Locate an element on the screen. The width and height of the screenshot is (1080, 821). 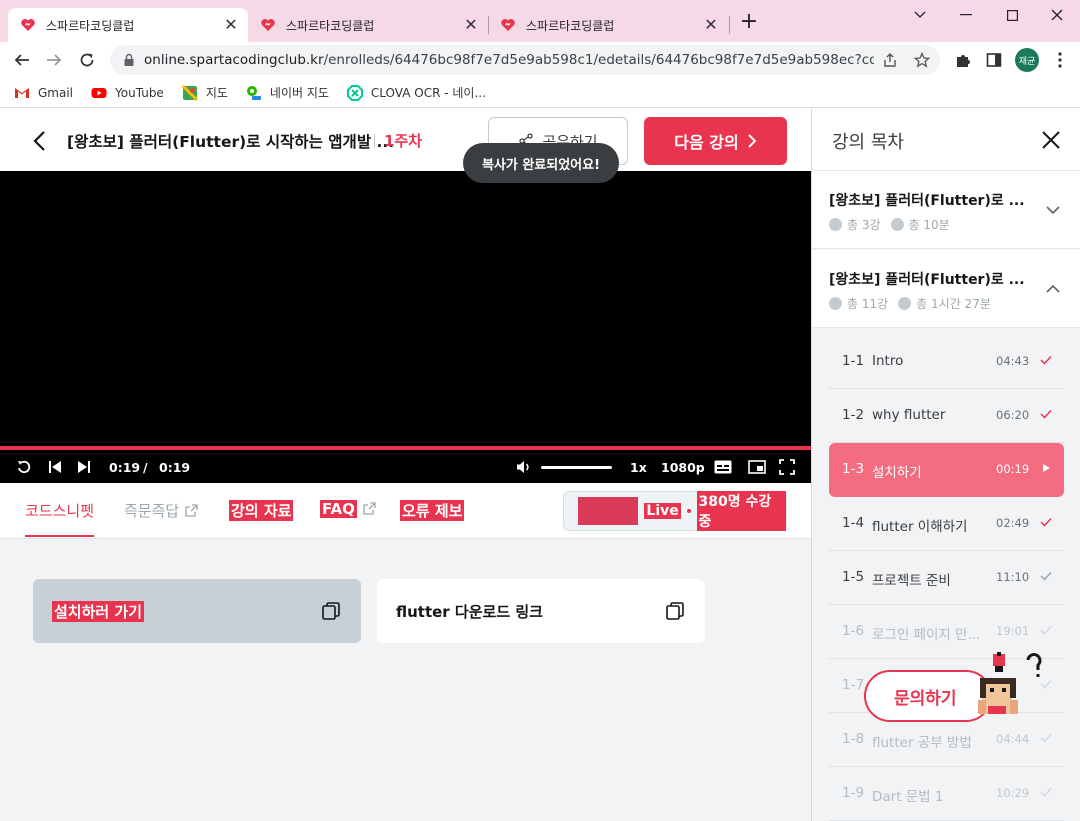
tab-qna-label: 즉문즉답 is located at coordinates (152, 511).